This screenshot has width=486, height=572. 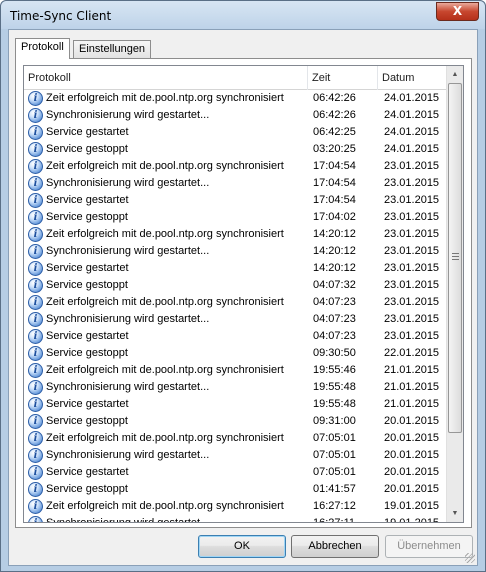 What do you see at coordinates (334, 285) in the screenshot?
I see `log-time: 04:07:32` at bounding box center [334, 285].